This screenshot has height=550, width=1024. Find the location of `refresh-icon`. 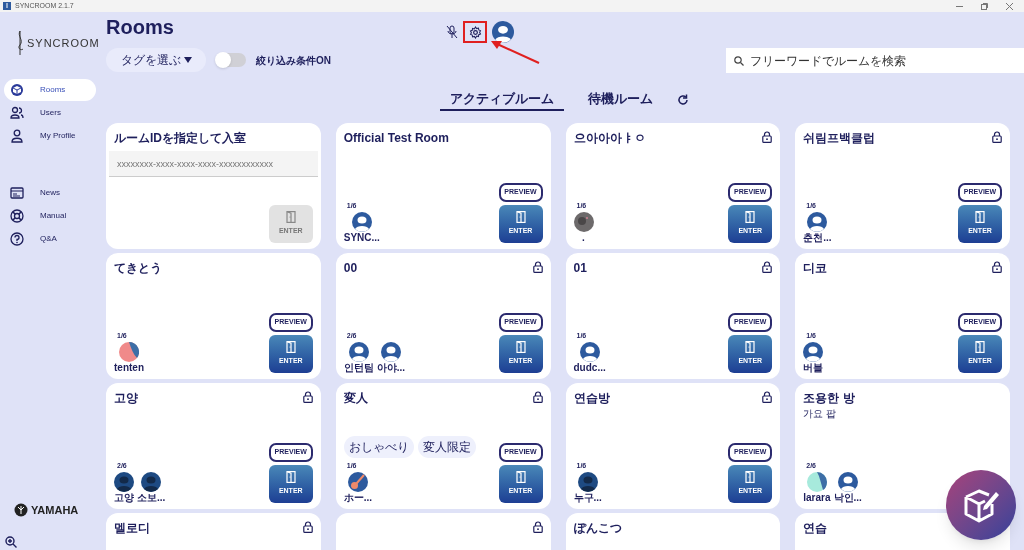

refresh-icon is located at coordinates (682, 100).